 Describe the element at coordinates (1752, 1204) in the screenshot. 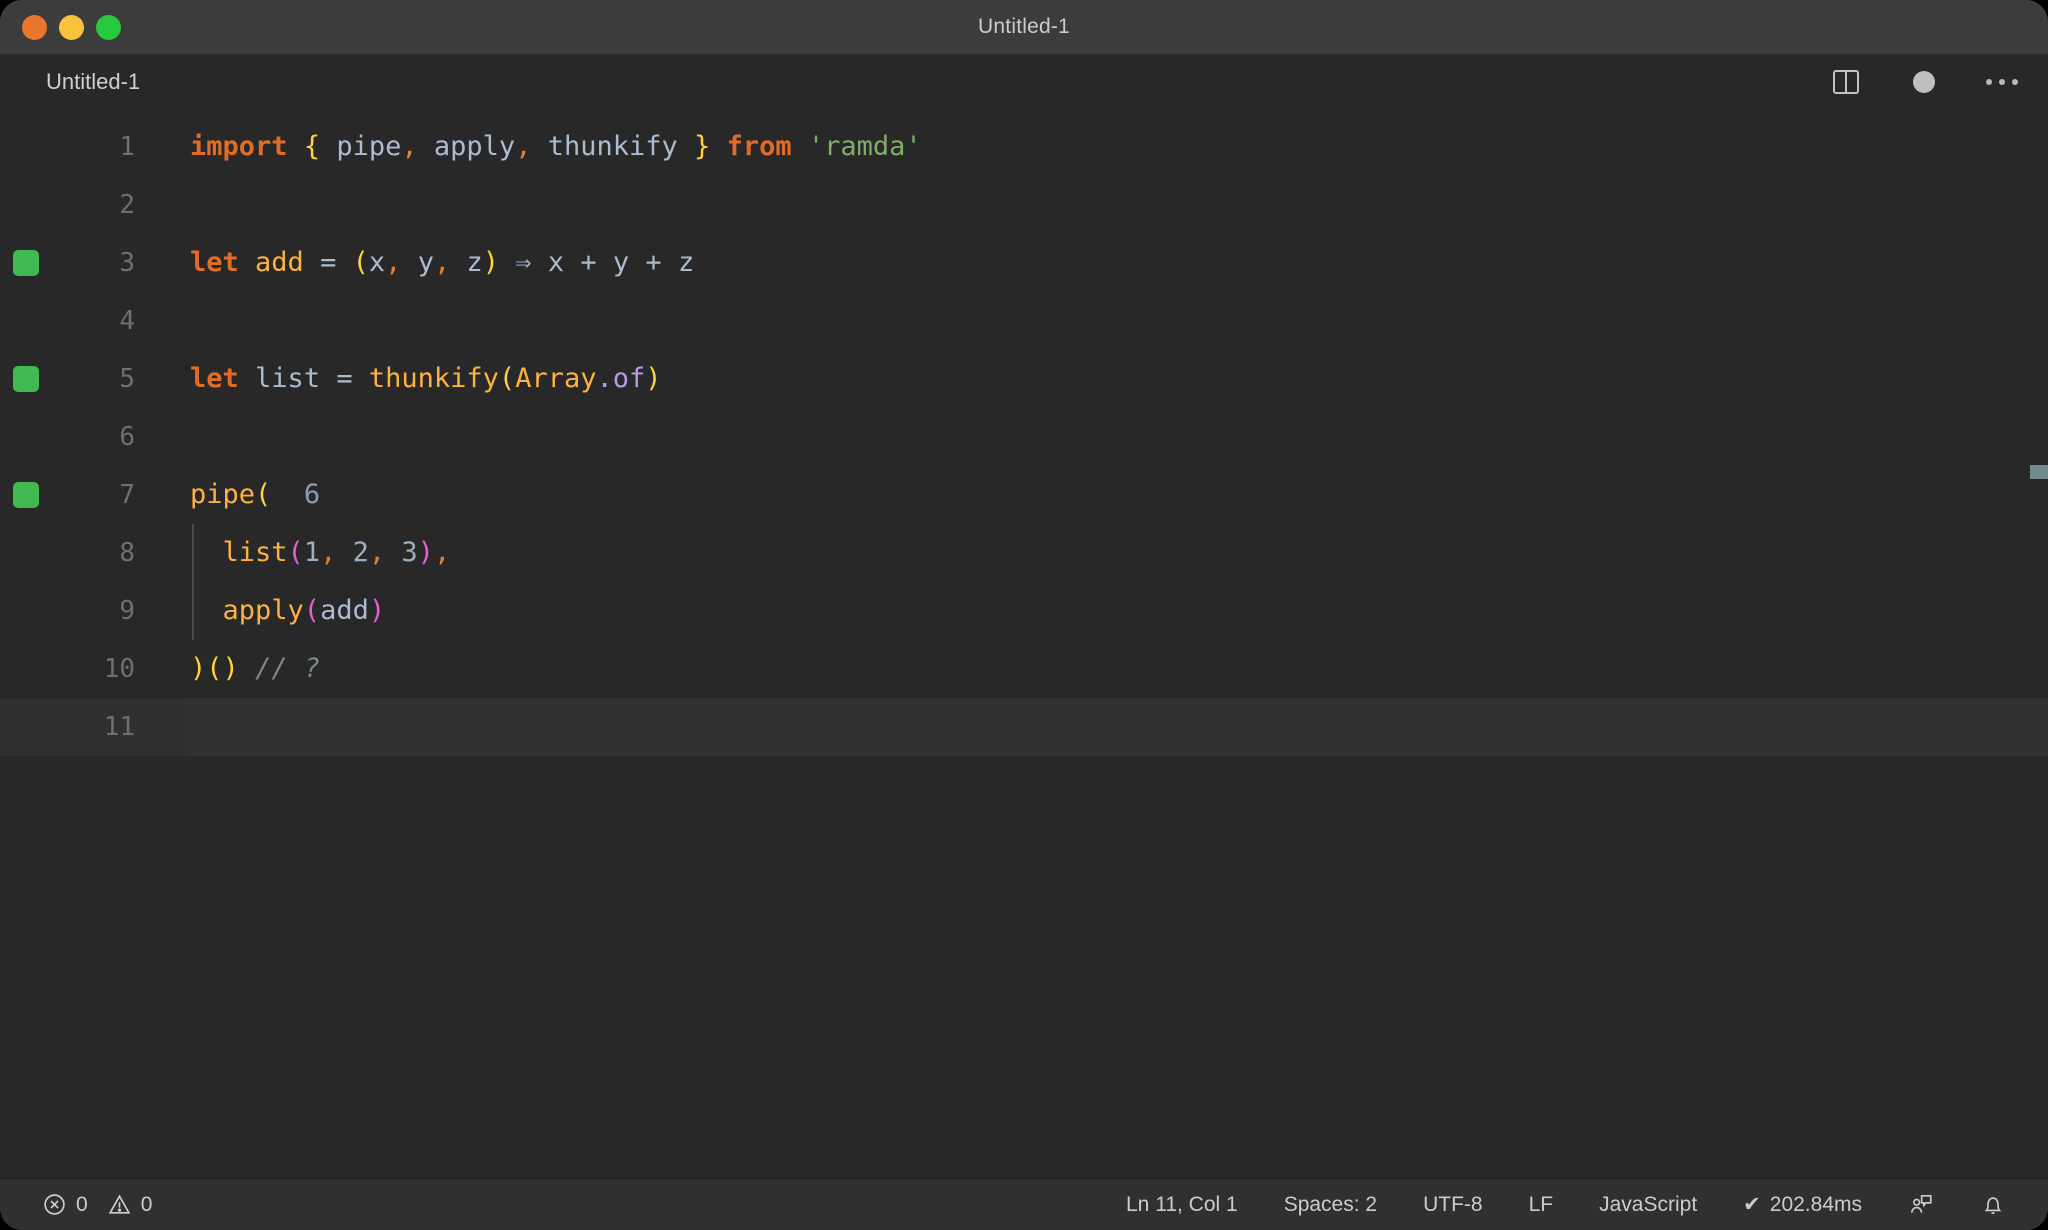

I see `quokka-check-icon: ✔` at that location.